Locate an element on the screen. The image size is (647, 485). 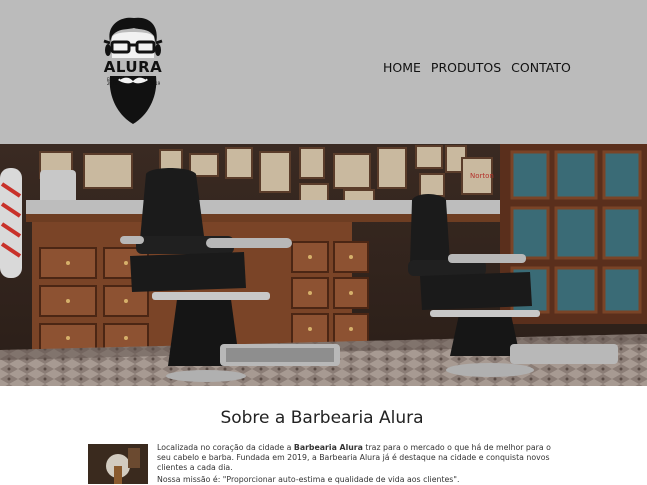
about-thumbnail is located at coordinates (118, 464).